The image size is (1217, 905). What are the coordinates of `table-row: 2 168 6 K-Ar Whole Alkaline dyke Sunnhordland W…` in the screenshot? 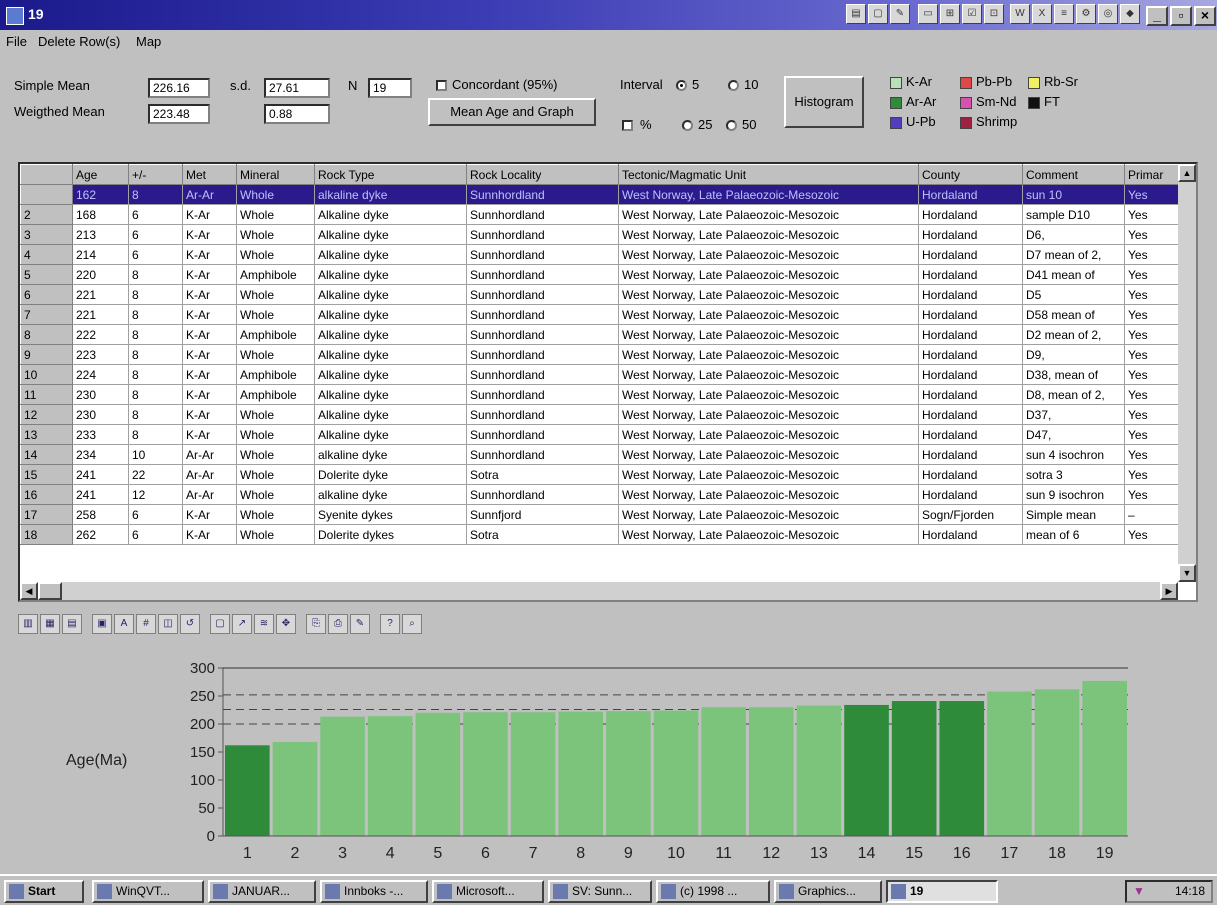 It's located at (602, 214).